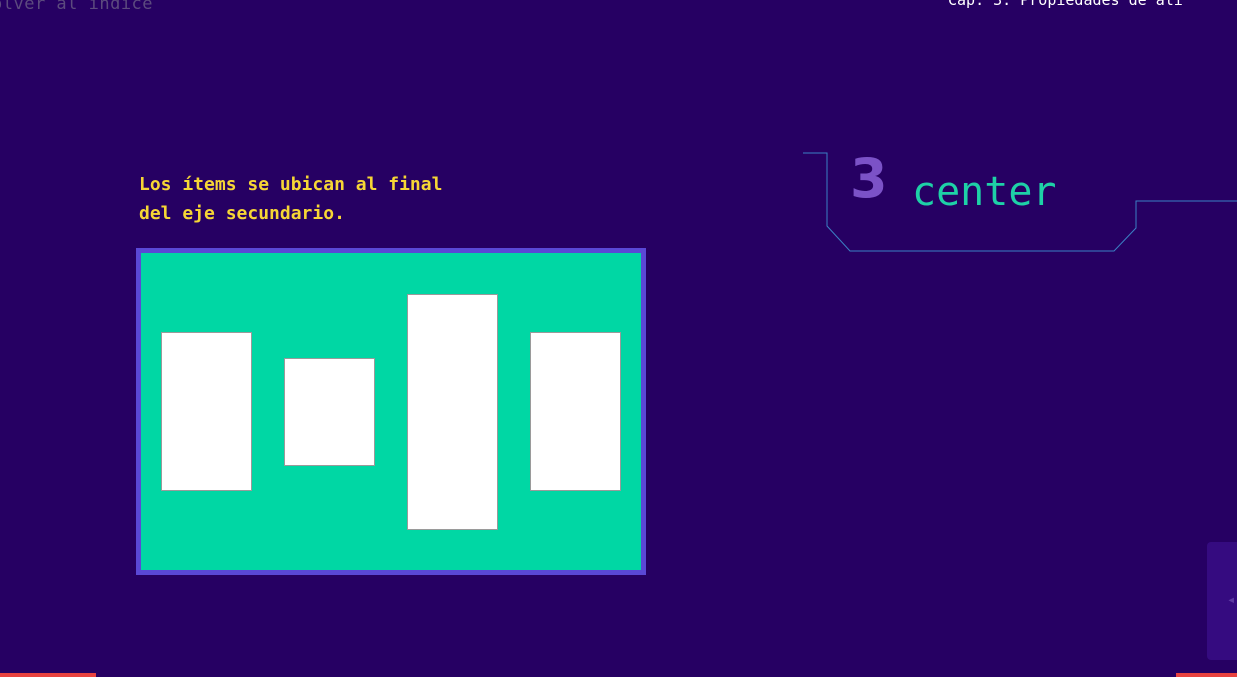 Image resolution: width=1237 pixels, height=677 pixels. Describe the element at coordinates (1206, 675) in the screenshot. I see `next-button` at that location.